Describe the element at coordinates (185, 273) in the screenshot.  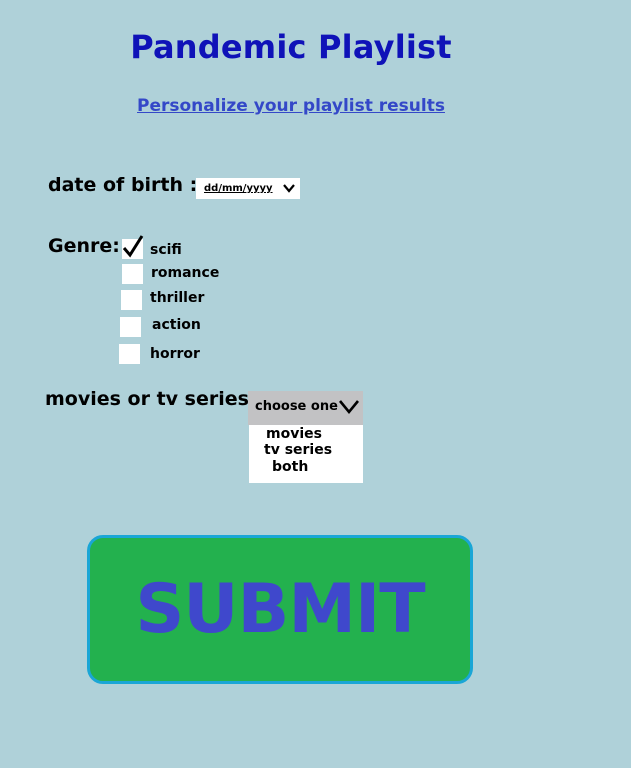
I see `genre-label-romance: romance` at that location.